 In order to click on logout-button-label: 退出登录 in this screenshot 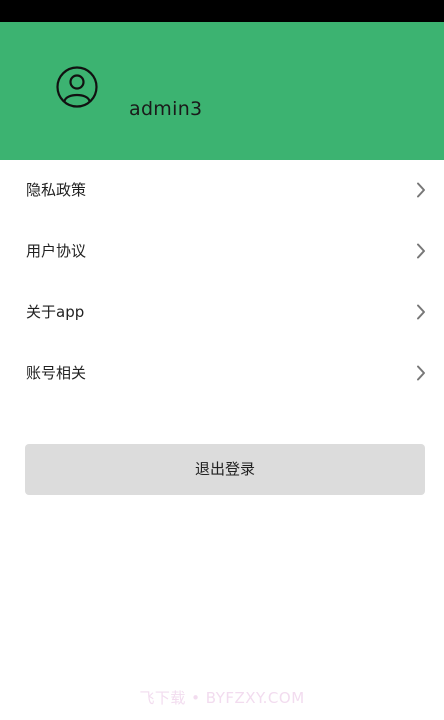, I will do `click(224, 469)`.